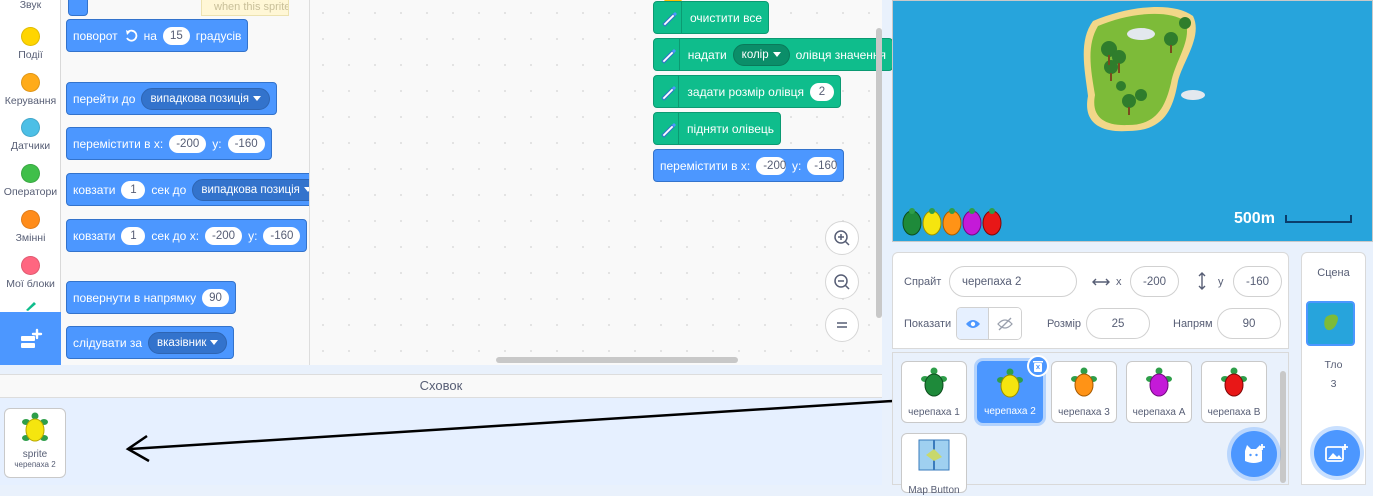 This screenshot has width=1373, height=496. Describe the element at coordinates (176, 35) in the screenshot. I see `degrees-input: 15` at that location.